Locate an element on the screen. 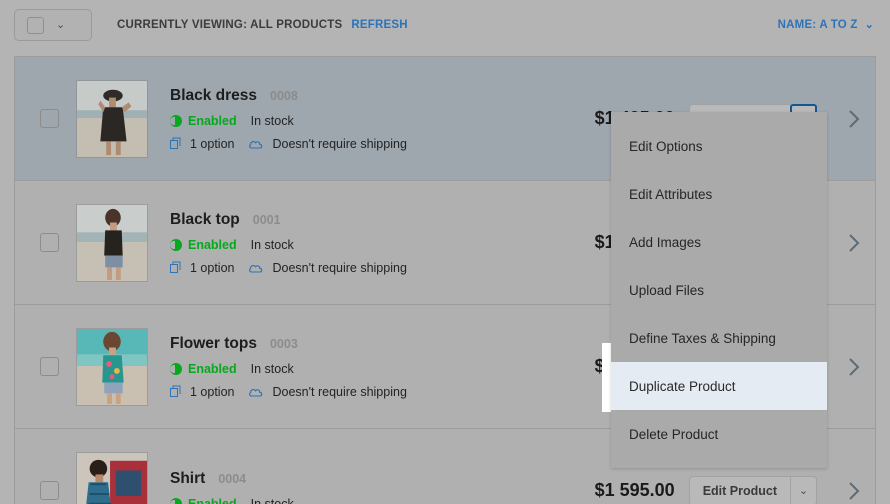 The height and width of the screenshot is (504, 890). select-all-checkbox is located at coordinates (35, 25).